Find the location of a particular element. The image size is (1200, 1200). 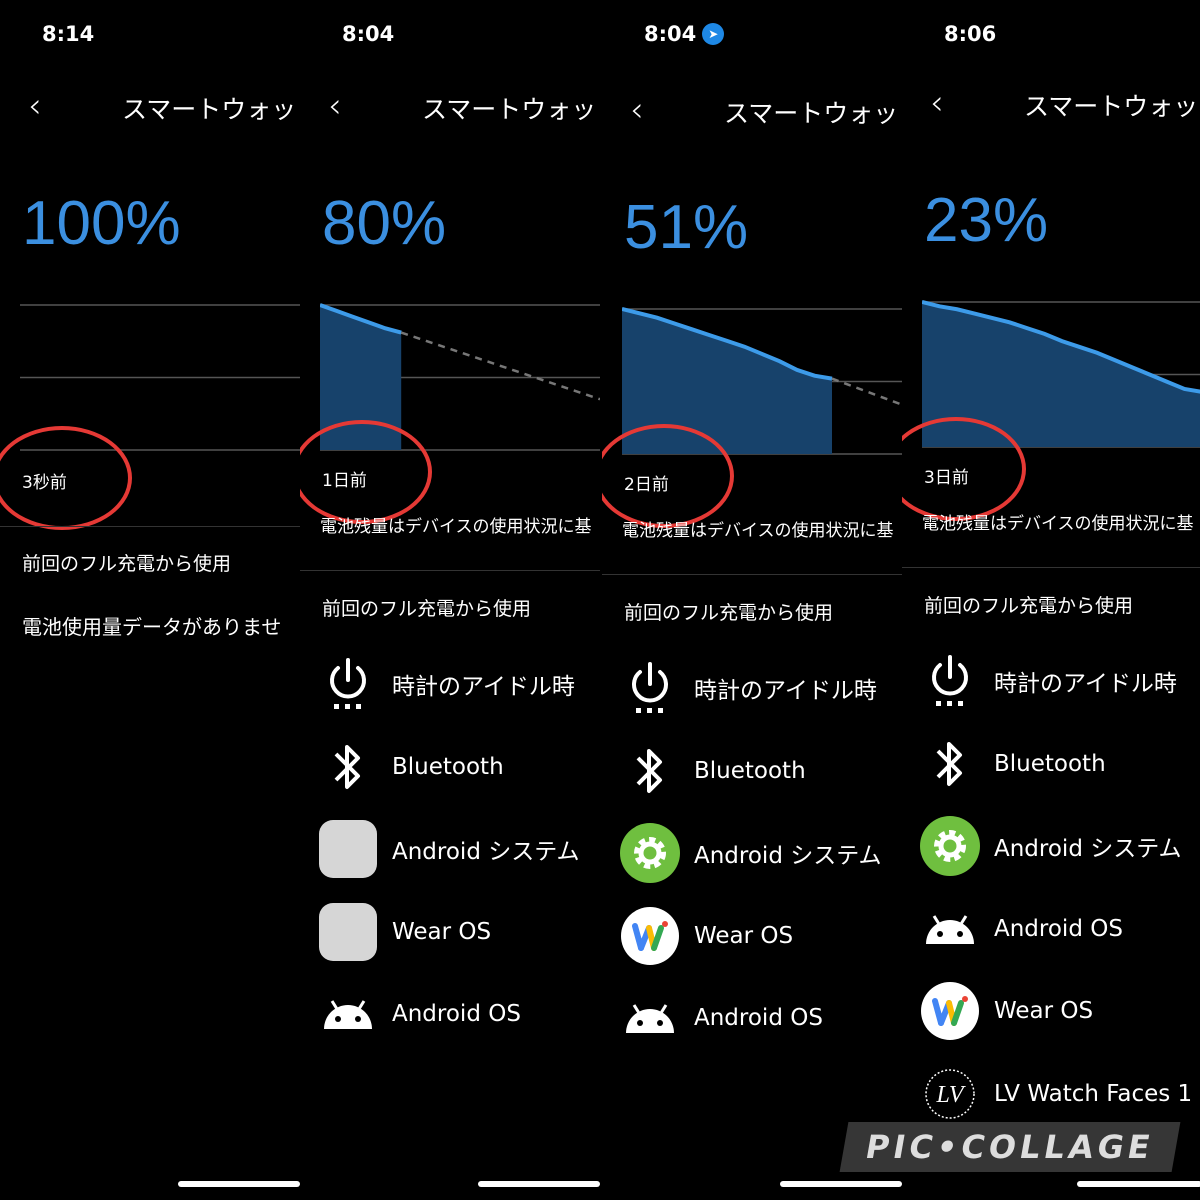

pic-collage-watermark: PIC•COLLAGE is located at coordinates (1010, 1147).